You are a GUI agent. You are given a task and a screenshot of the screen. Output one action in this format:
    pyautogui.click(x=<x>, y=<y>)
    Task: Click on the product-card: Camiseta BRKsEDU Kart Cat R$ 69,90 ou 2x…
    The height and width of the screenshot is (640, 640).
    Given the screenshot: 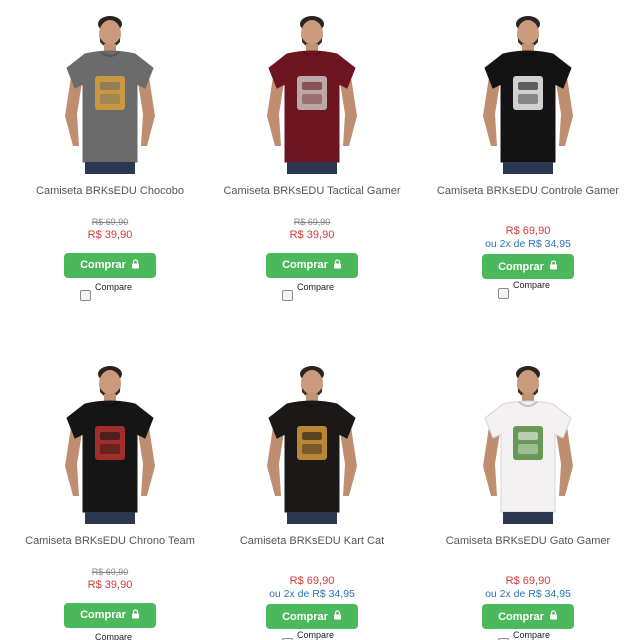 What is the action you would take?
    pyautogui.click(x=312, y=498)
    